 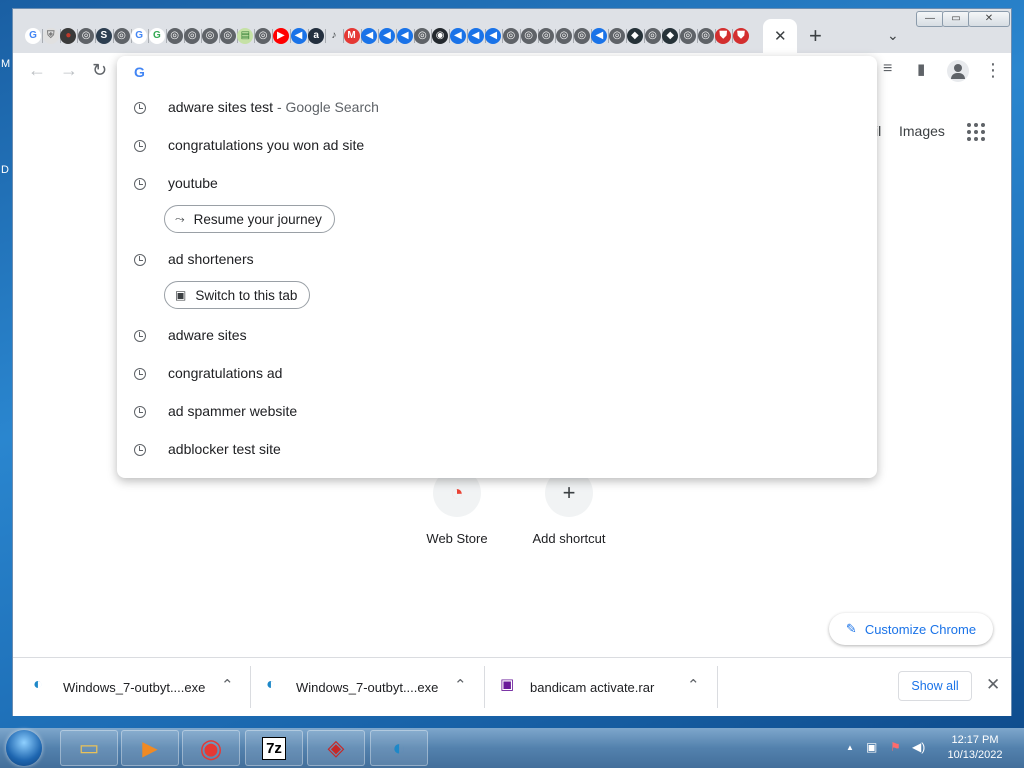 I want to click on suggestion-row: congratulations you won ad site, so click(x=497, y=148).